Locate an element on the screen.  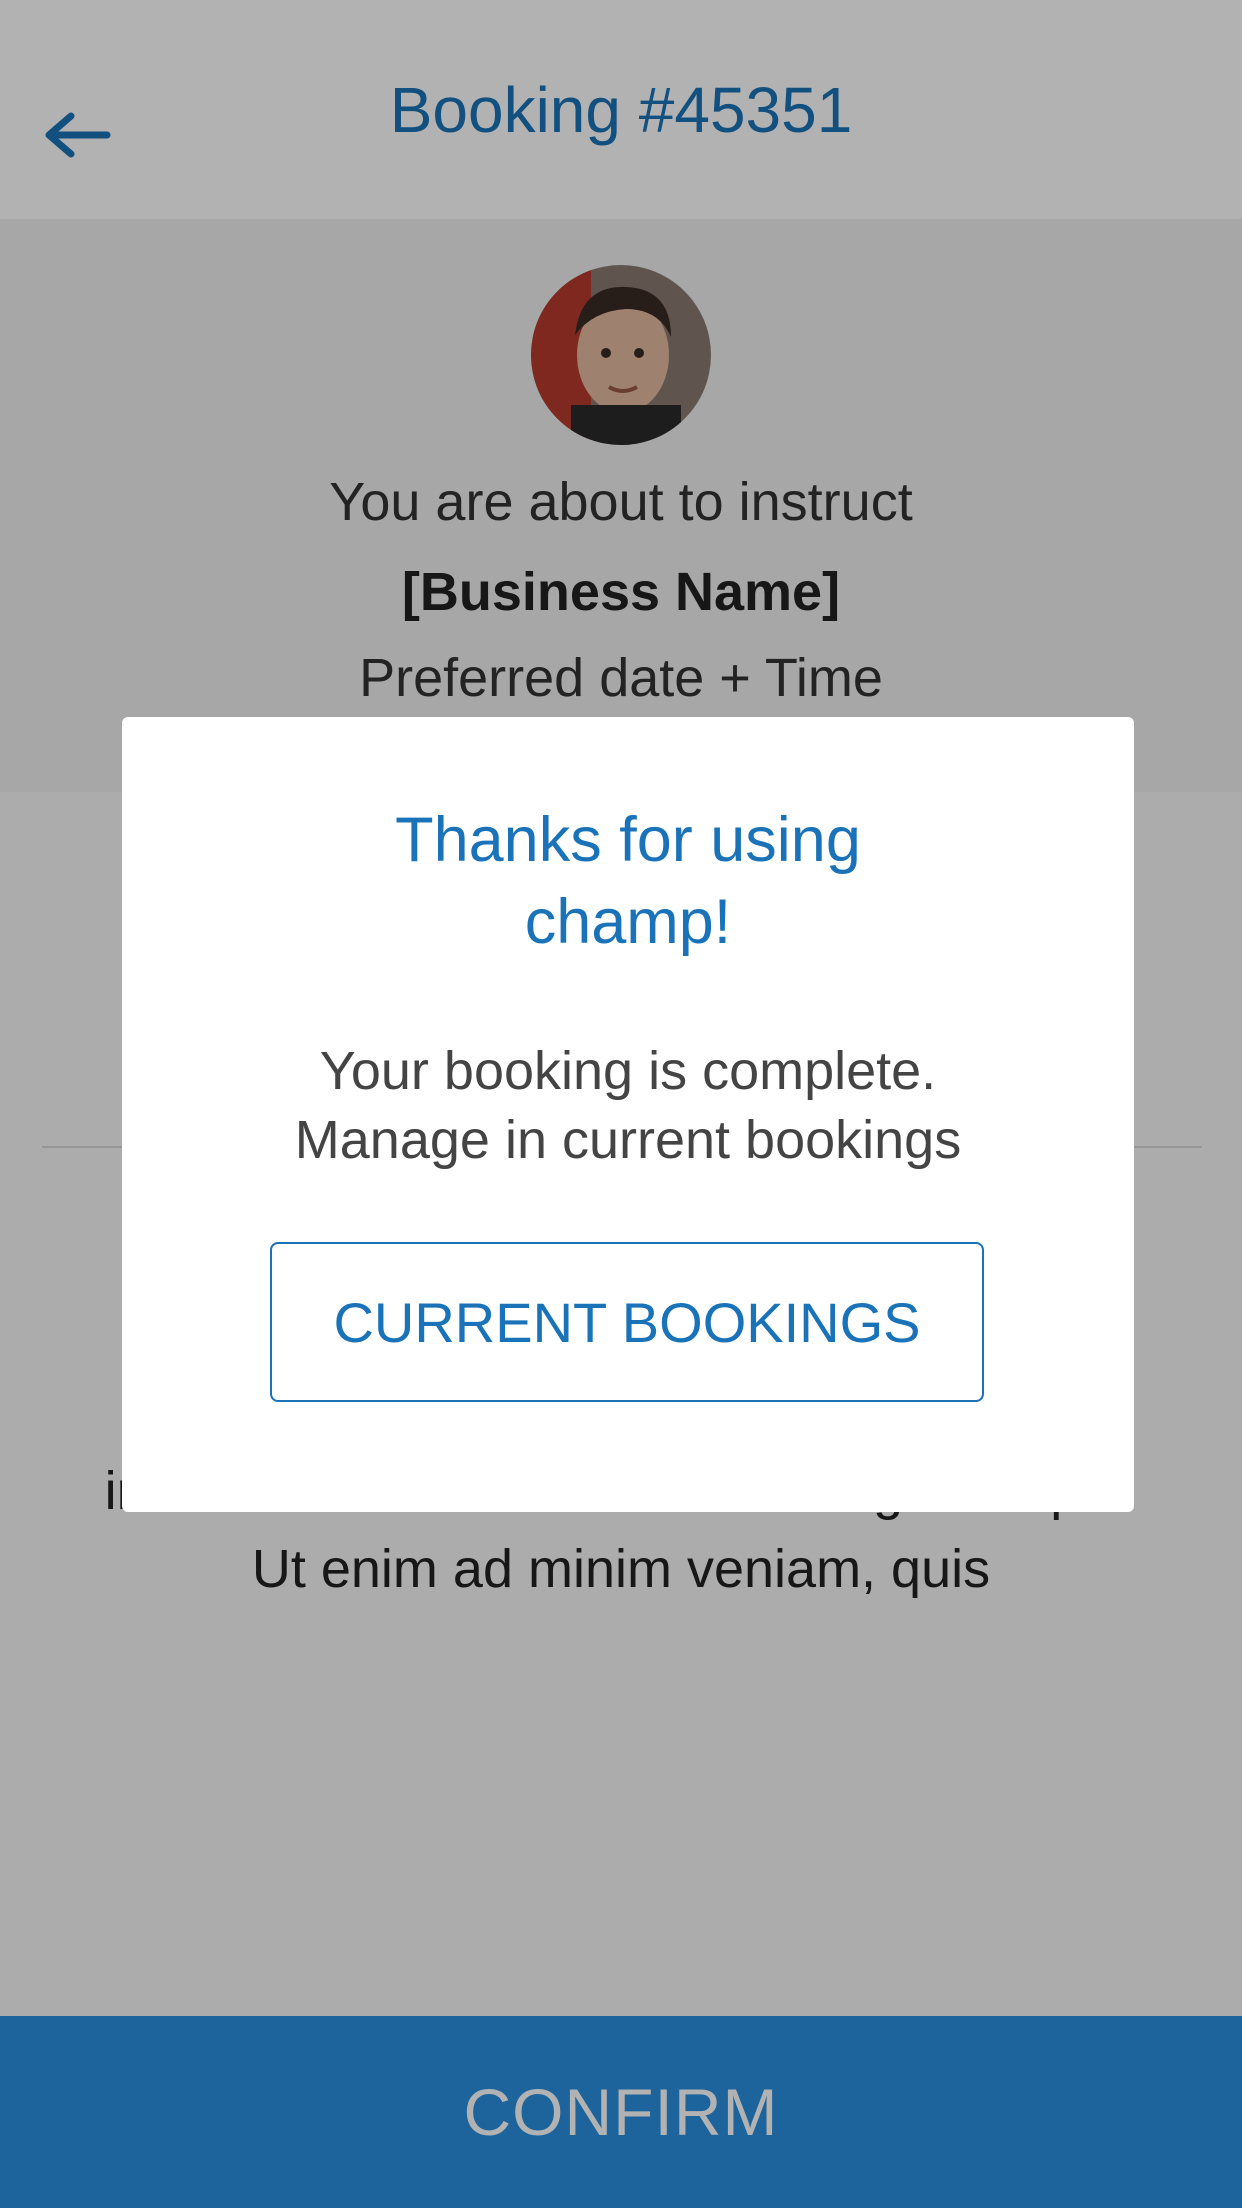
current-bookings-button: CURRENT BOOKINGS is located at coordinates (627, 1322).